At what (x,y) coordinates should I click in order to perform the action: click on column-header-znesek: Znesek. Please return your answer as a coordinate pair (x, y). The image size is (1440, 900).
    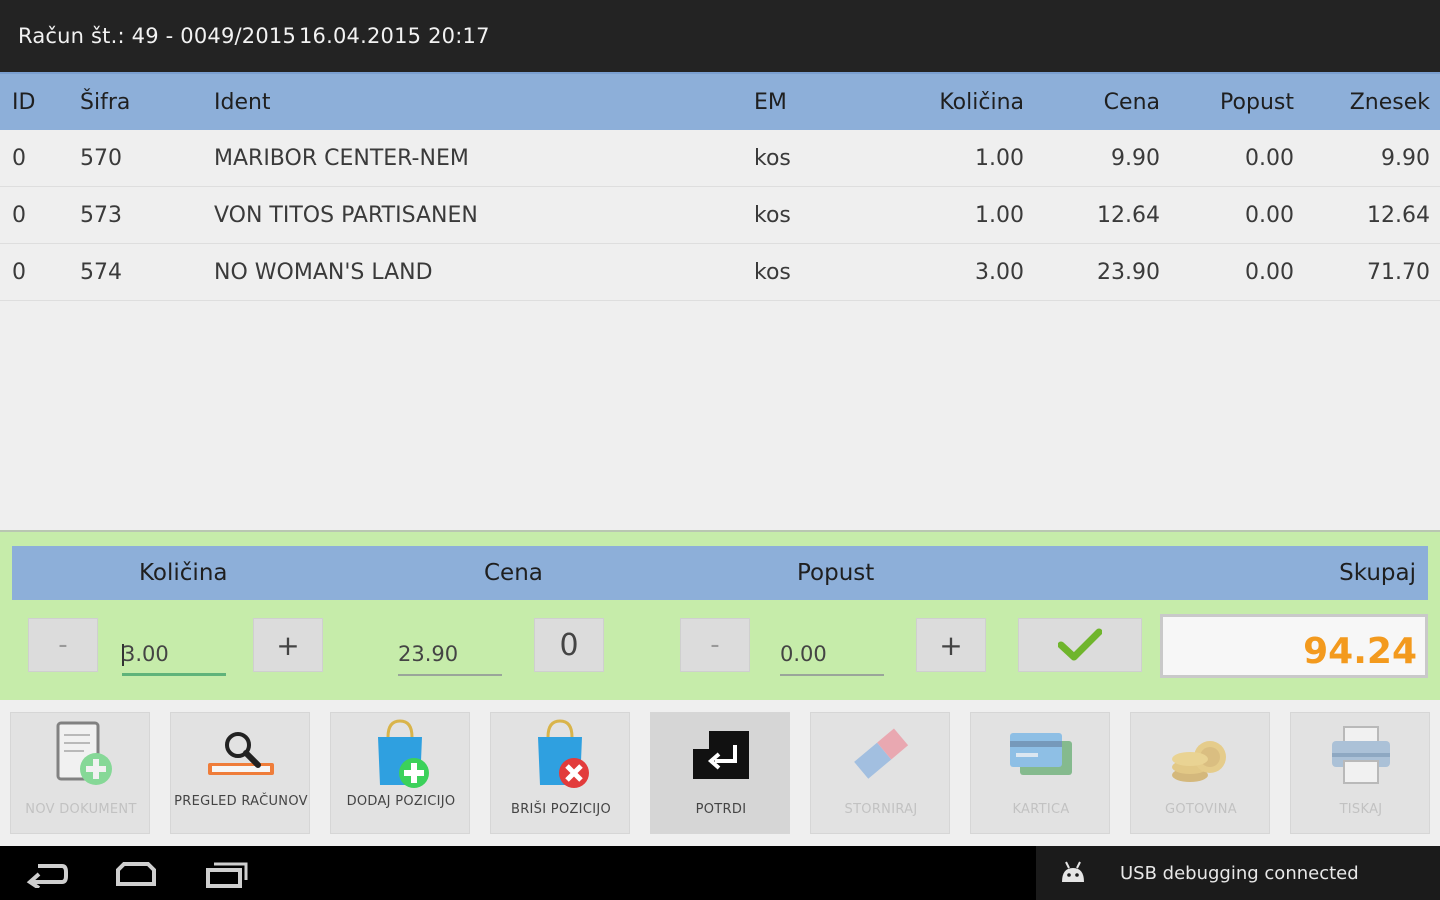
    Looking at the image, I should click on (1370, 103).